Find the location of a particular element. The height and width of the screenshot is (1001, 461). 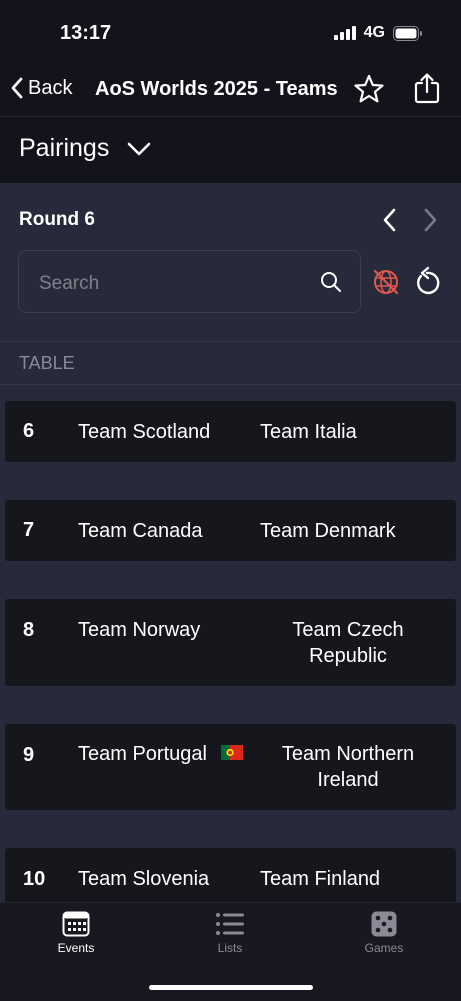

tab-events-label: Events is located at coordinates (76, 948).